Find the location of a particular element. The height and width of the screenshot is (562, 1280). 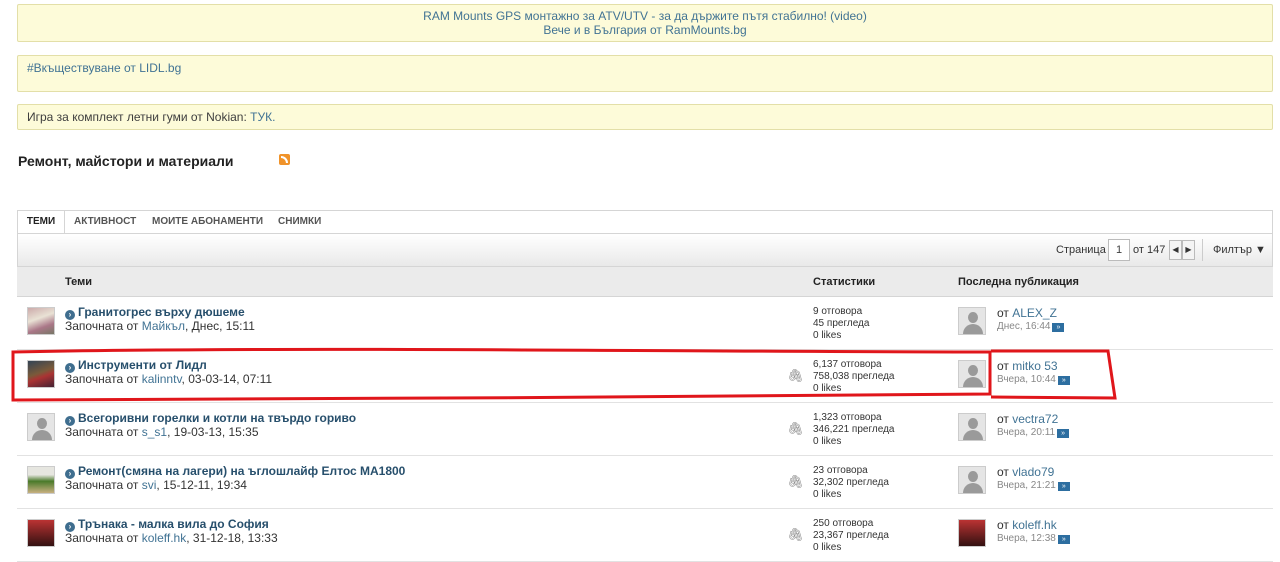

thread-starter: Започната от koleff.hk, 31-12-18, 13:33 is located at coordinates (171, 538).